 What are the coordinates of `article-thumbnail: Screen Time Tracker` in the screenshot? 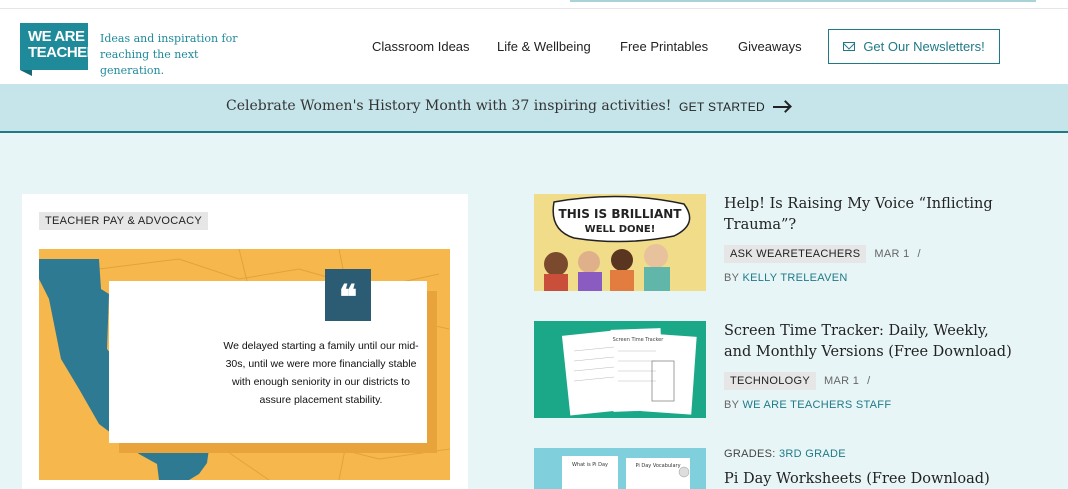 It's located at (620, 369).